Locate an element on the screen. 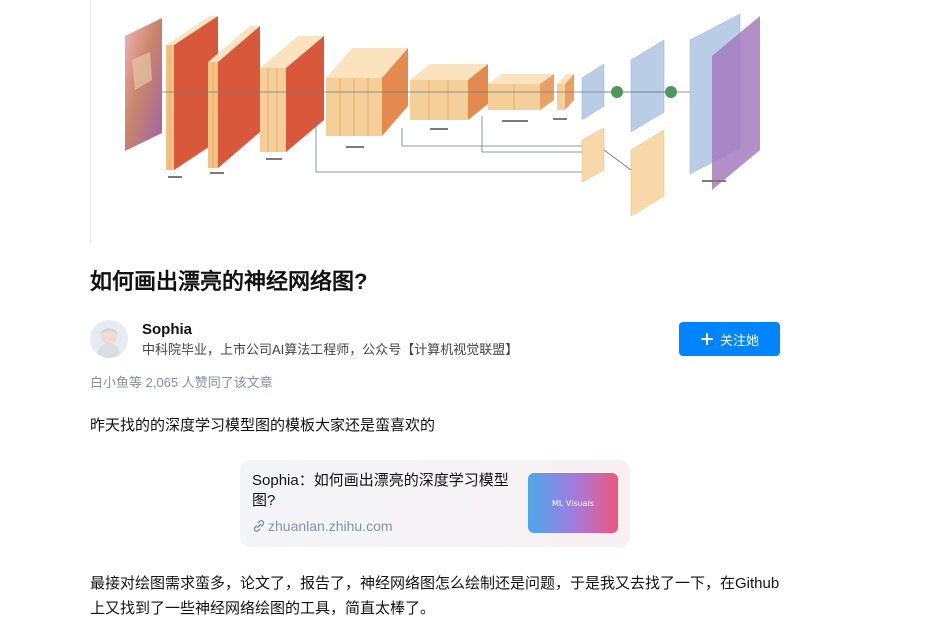 The width and height of the screenshot is (950, 643). link-card-thumbnail: ML Visuals is located at coordinates (573, 503).